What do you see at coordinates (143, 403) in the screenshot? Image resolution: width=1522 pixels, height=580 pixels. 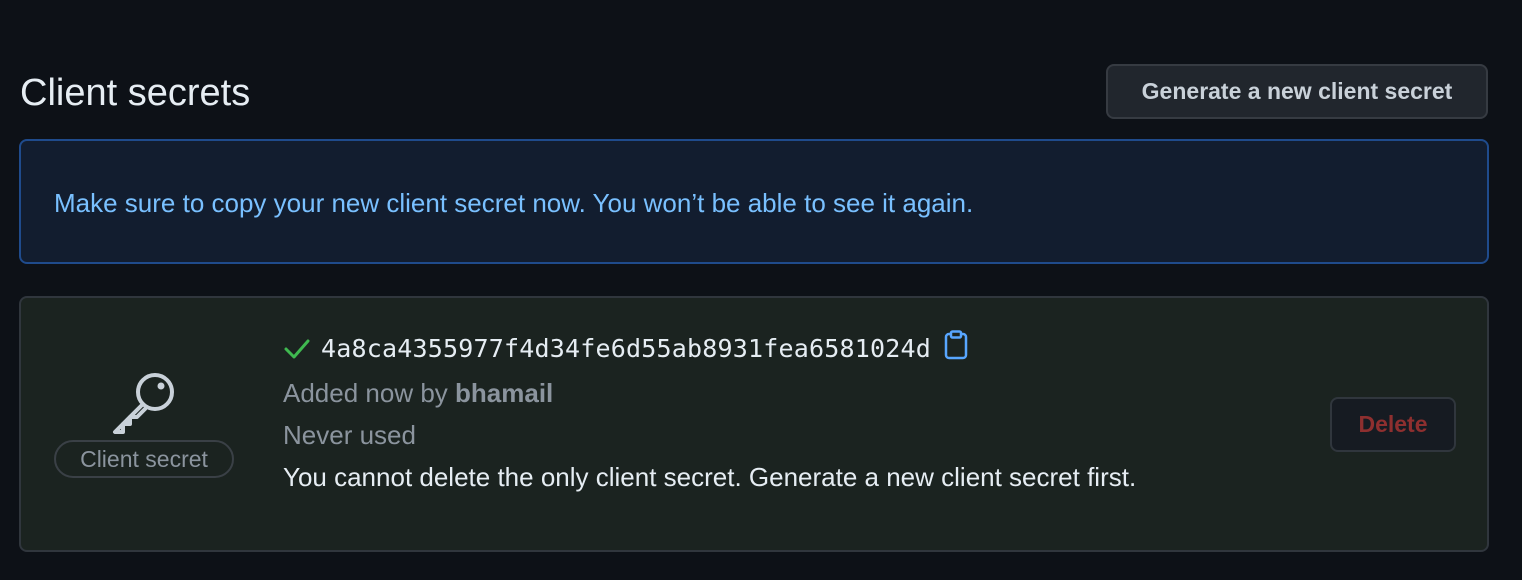 I see `key-icon` at bounding box center [143, 403].